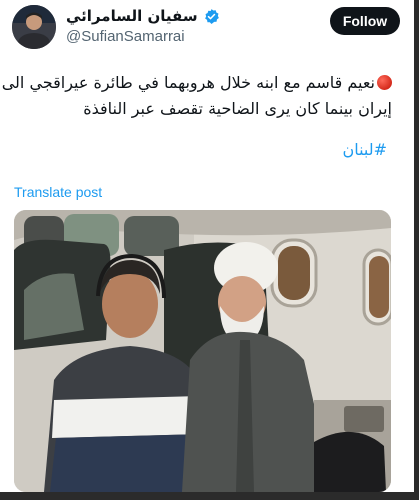  Describe the element at coordinates (58, 192) in the screenshot. I see `translate-post-link: Translate post` at that location.